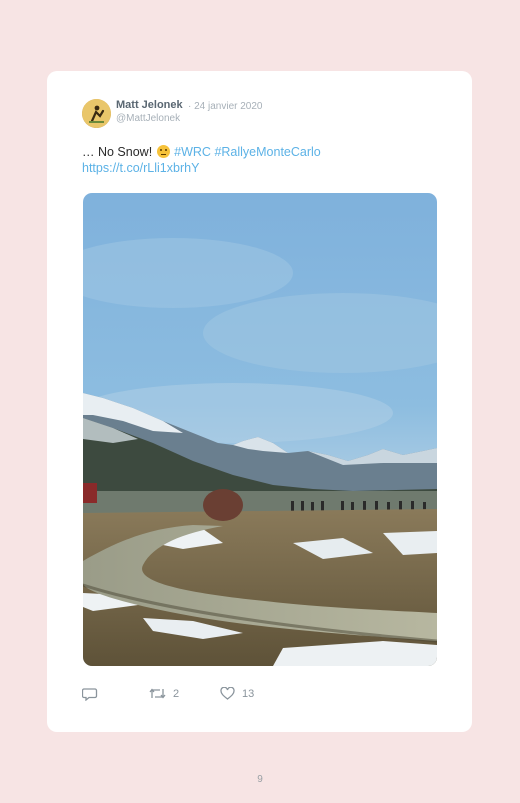 This screenshot has height=803, width=520. Describe the element at coordinates (248, 693) in the screenshot. I see `like-count: 13` at that location.